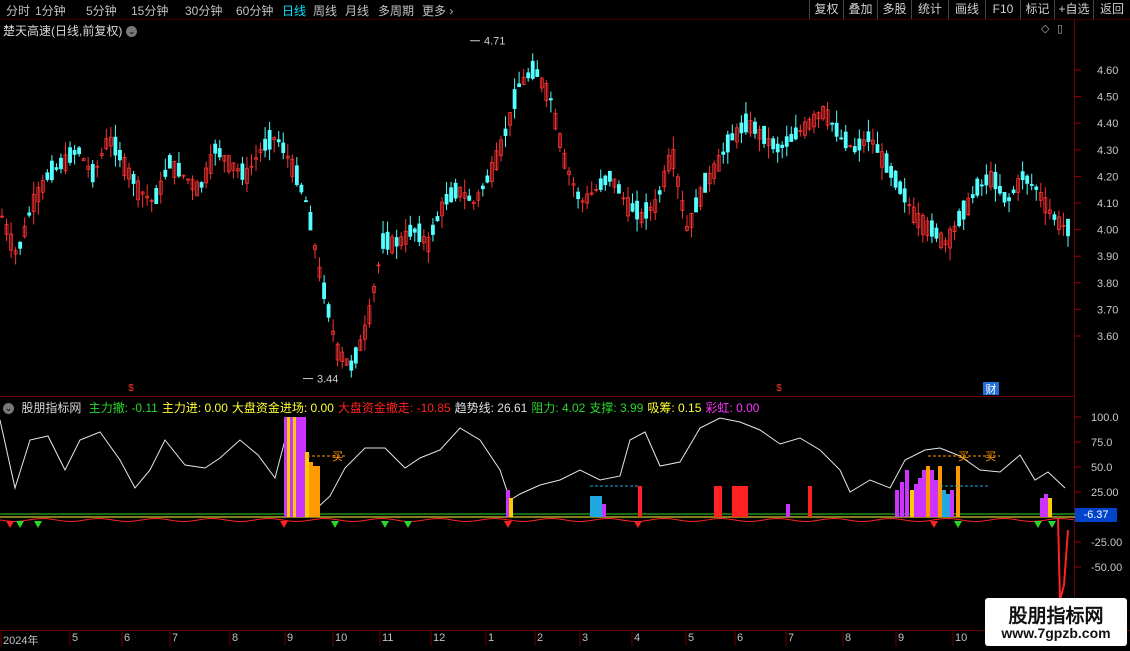 The width and height of the screenshot is (1130, 651). What do you see at coordinates (508, 524) in the screenshot?
I see `buy-arrow-icon` at bounding box center [508, 524].